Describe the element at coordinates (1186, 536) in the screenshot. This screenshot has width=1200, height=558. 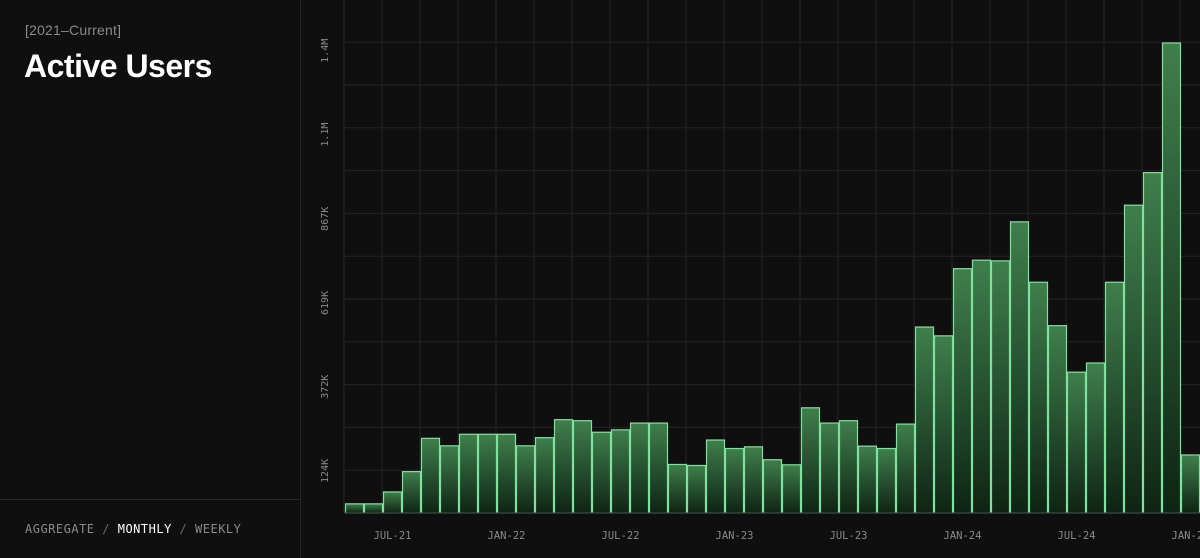
I see `x-tick-label: JAN-25` at that location.